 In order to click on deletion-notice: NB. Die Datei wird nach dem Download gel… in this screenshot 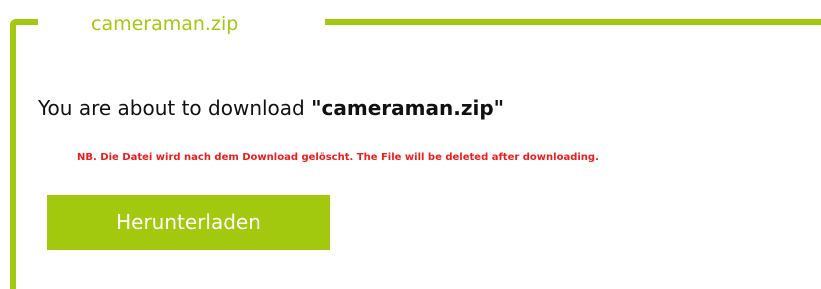, I will do `click(338, 157)`.